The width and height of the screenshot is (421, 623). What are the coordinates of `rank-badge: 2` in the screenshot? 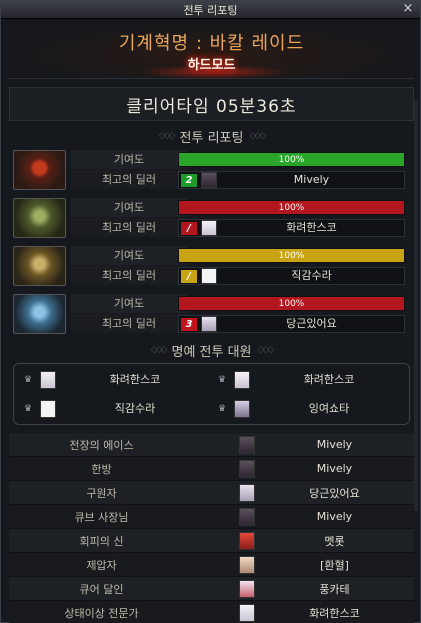 It's located at (189, 180).